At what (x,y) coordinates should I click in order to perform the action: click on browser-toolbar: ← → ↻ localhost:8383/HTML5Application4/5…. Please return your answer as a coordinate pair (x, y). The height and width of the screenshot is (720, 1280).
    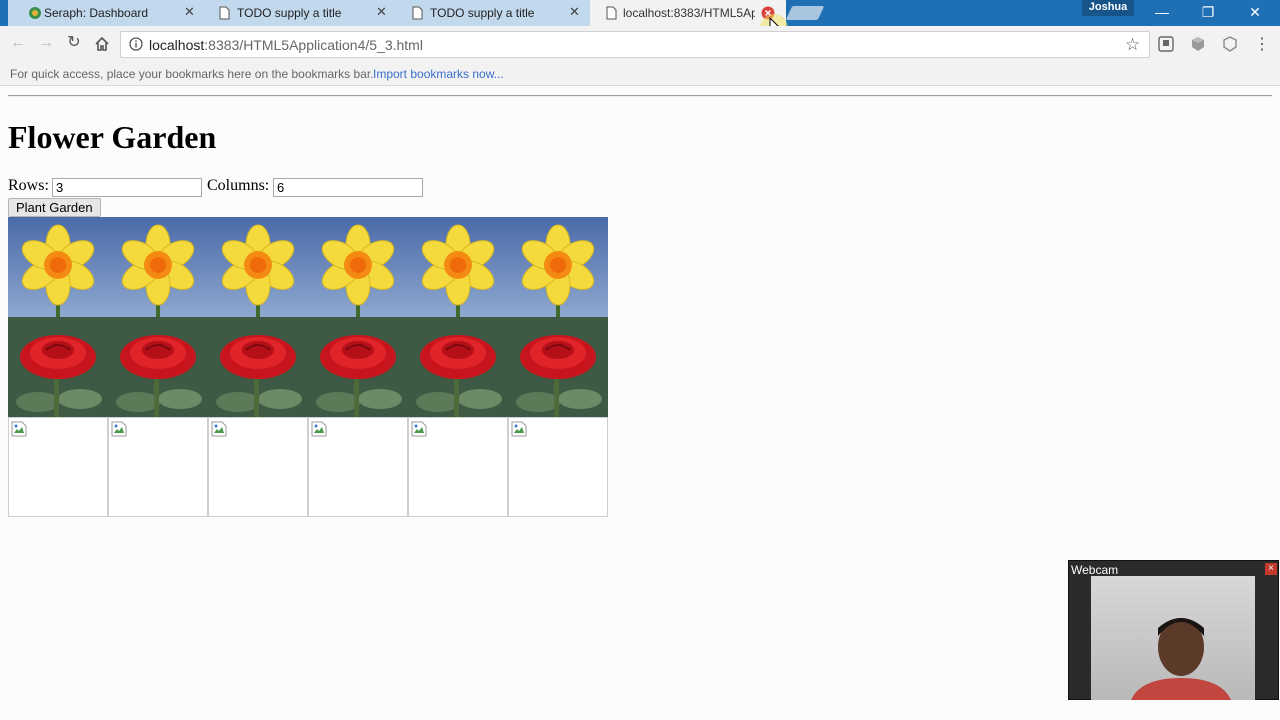
    Looking at the image, I should click on (640, 44).